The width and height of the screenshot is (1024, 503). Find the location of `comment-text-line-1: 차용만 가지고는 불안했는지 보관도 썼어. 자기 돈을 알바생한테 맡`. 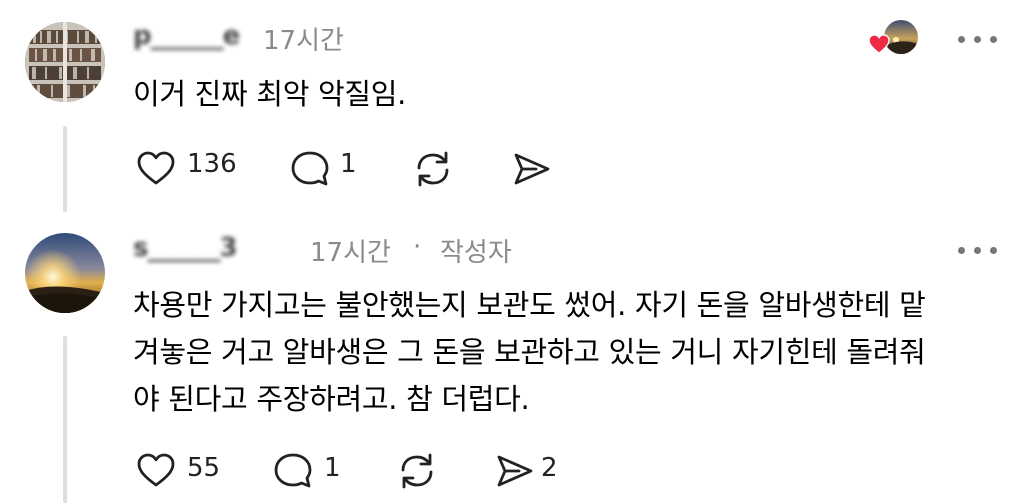

comment-text-line-1: 차용만 가지고는 불안했는지 보관도 썼어. 자기 돈을 알바생한테 맡 is located at coordinates (529, 305).